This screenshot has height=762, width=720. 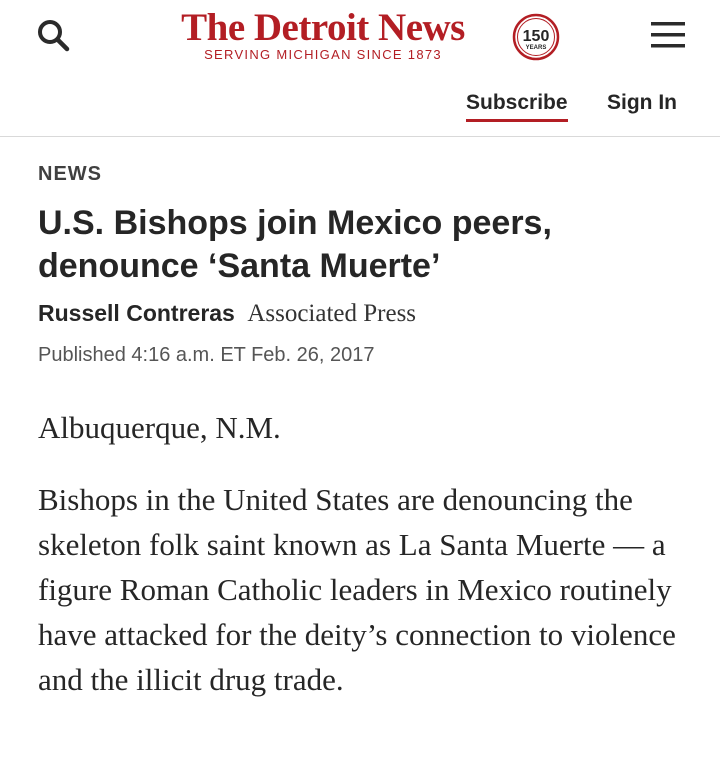 I want to click on published-date: Published 4:16 a.m. ET Feb. 26, 2017, so click(x=206, y=355).